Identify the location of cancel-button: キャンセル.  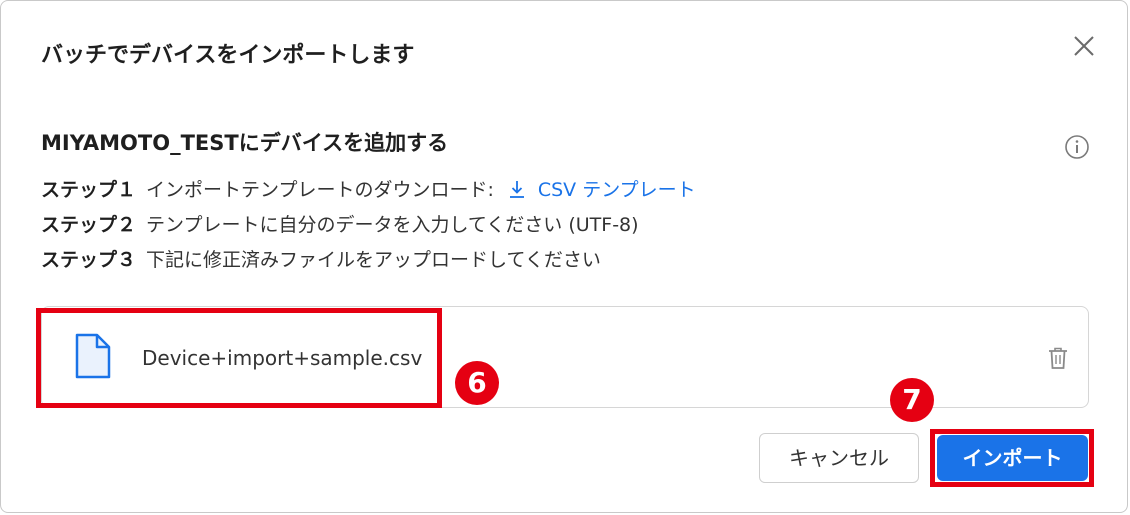
(839, 458).